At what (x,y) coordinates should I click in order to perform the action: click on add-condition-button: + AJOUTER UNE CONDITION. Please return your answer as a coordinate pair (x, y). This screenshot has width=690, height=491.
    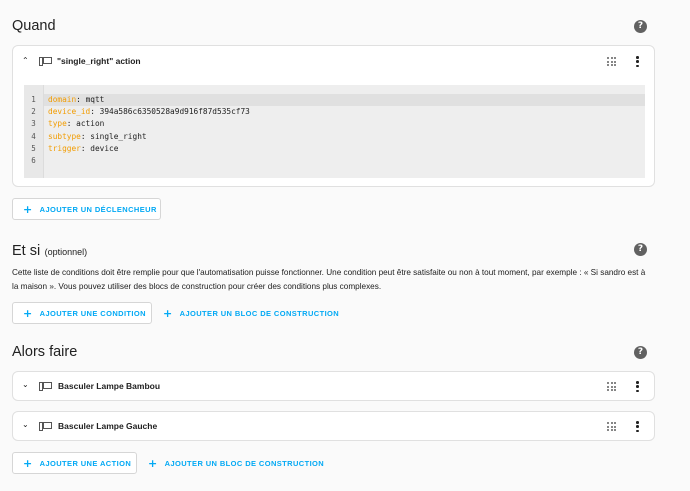
    Looking at the image, I should click on (82, 313).